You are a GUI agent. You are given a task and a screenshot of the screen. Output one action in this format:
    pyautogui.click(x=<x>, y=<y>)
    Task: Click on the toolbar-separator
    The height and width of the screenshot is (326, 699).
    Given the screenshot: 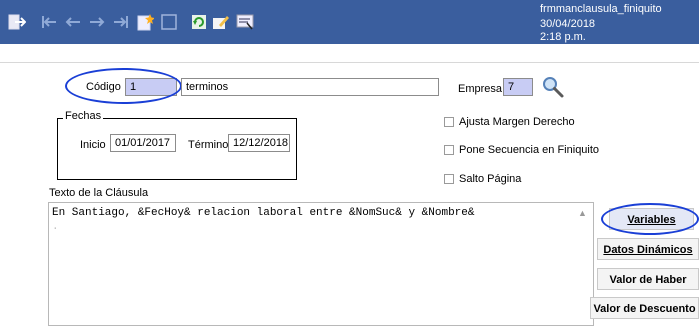 What is the action you would take?
    pyautogui.click(x=349, y=53)
    